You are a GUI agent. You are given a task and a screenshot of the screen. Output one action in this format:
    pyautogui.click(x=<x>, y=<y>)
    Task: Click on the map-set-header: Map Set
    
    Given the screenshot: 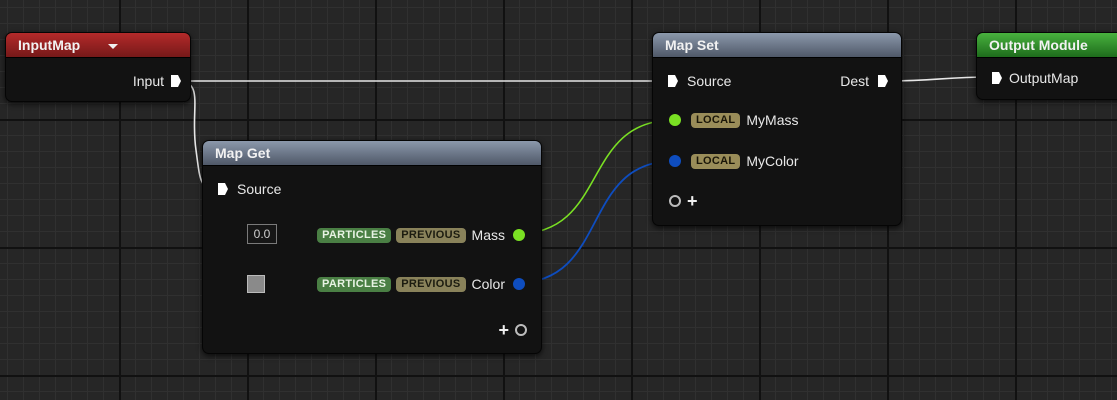 What is the action you would take?
    pyautogui.click(x=777, y=45)
    